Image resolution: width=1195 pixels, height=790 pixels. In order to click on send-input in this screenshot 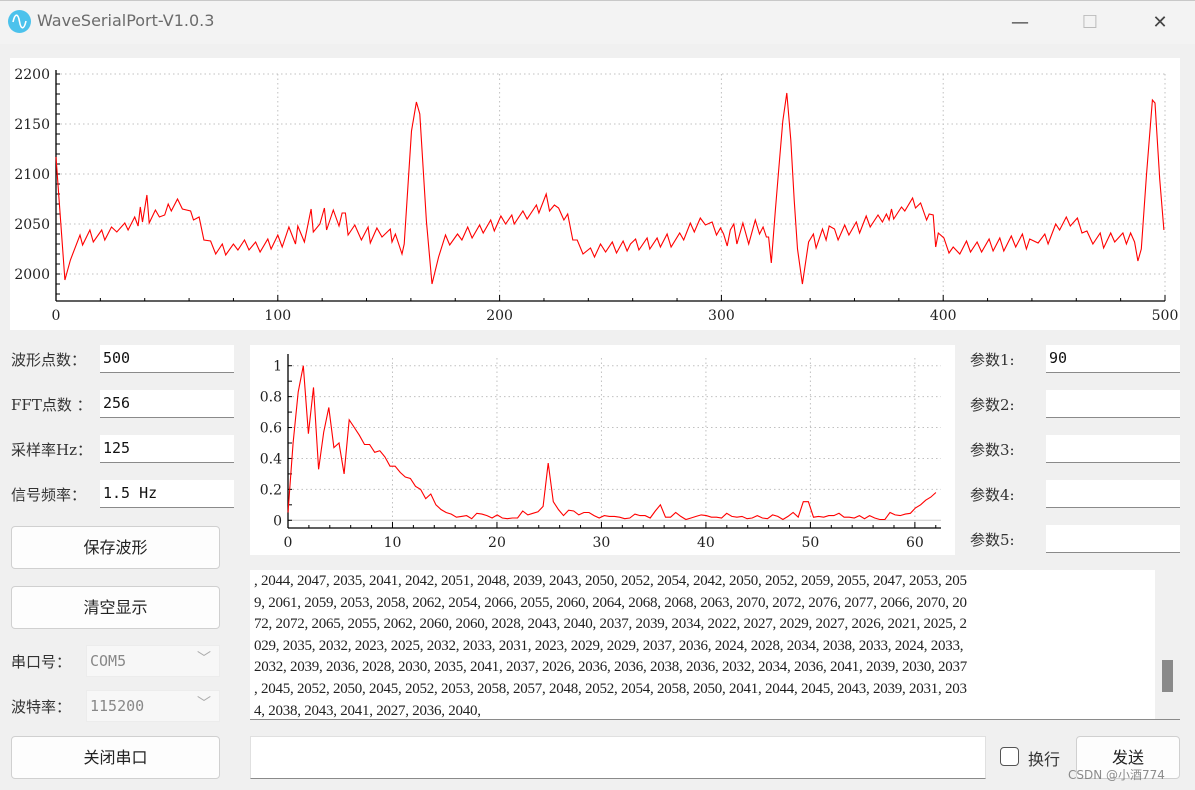, I will do `click(618, 757)`.